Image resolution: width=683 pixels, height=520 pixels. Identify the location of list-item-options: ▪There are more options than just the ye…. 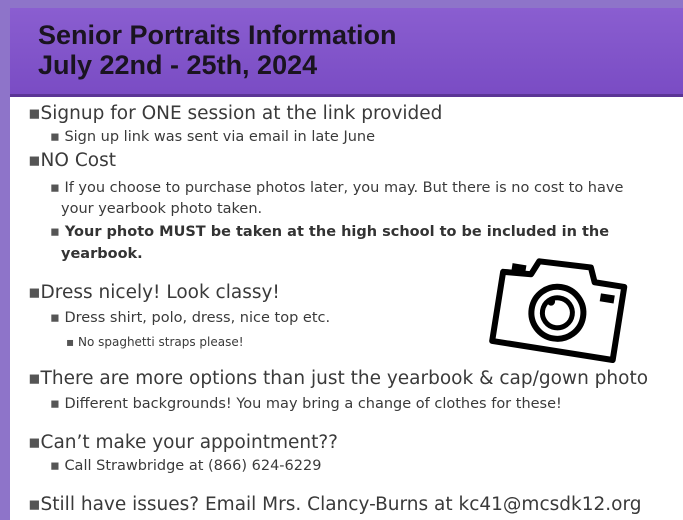
(338, 378).